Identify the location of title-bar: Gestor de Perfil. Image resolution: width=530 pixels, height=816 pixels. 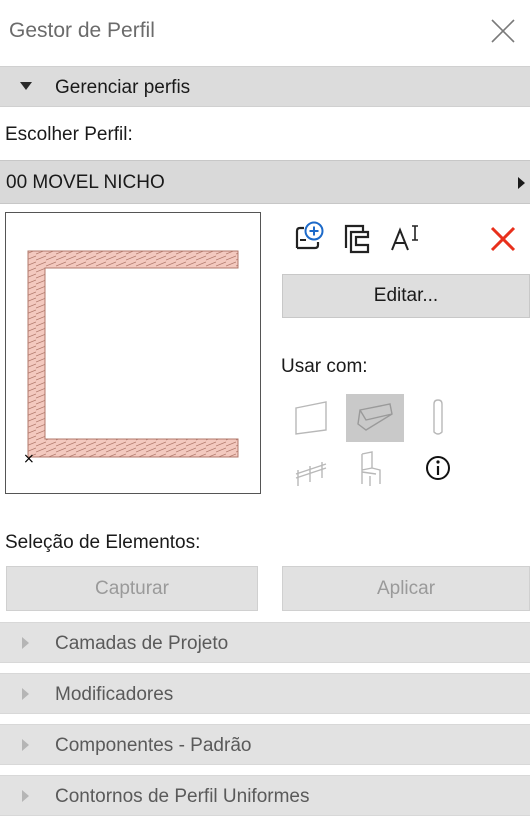
(265, 31).